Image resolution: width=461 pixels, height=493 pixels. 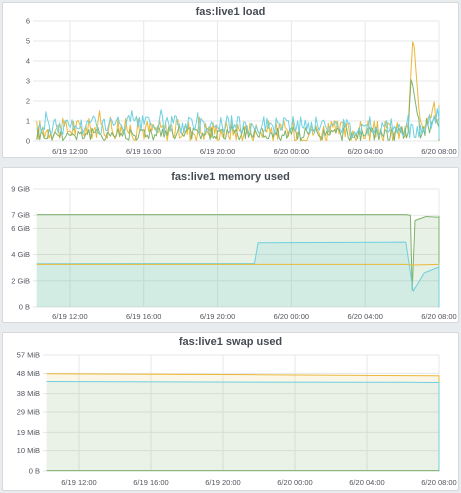 I want to click on y-tick-label: 6 GiB, so click(x=20, y=228).